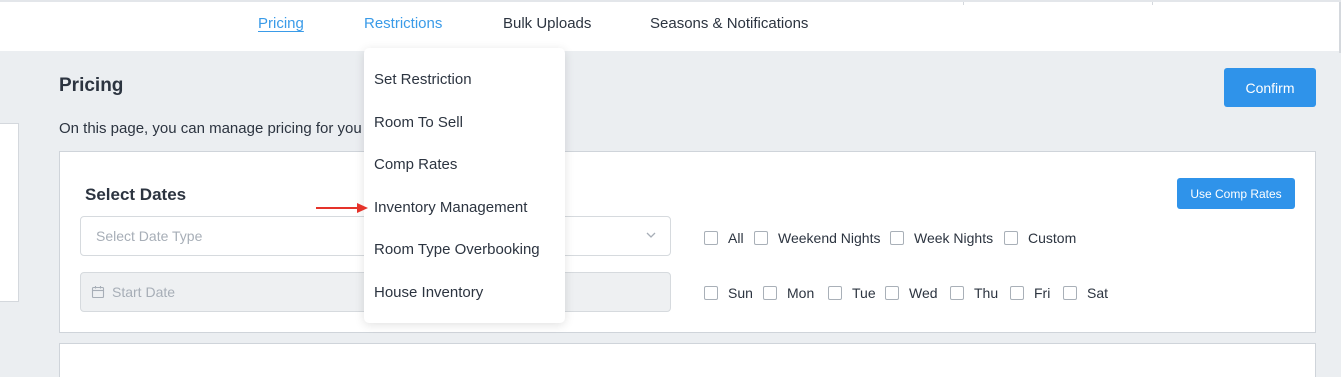  I want to click on day-option-mon: Mon, so click(788, 293).